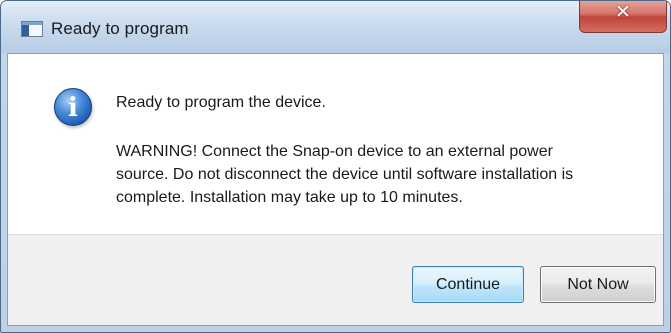 The height and width of the screenshot is (333, 671). I want to click on close-icon: ✕, so click(623, 12).